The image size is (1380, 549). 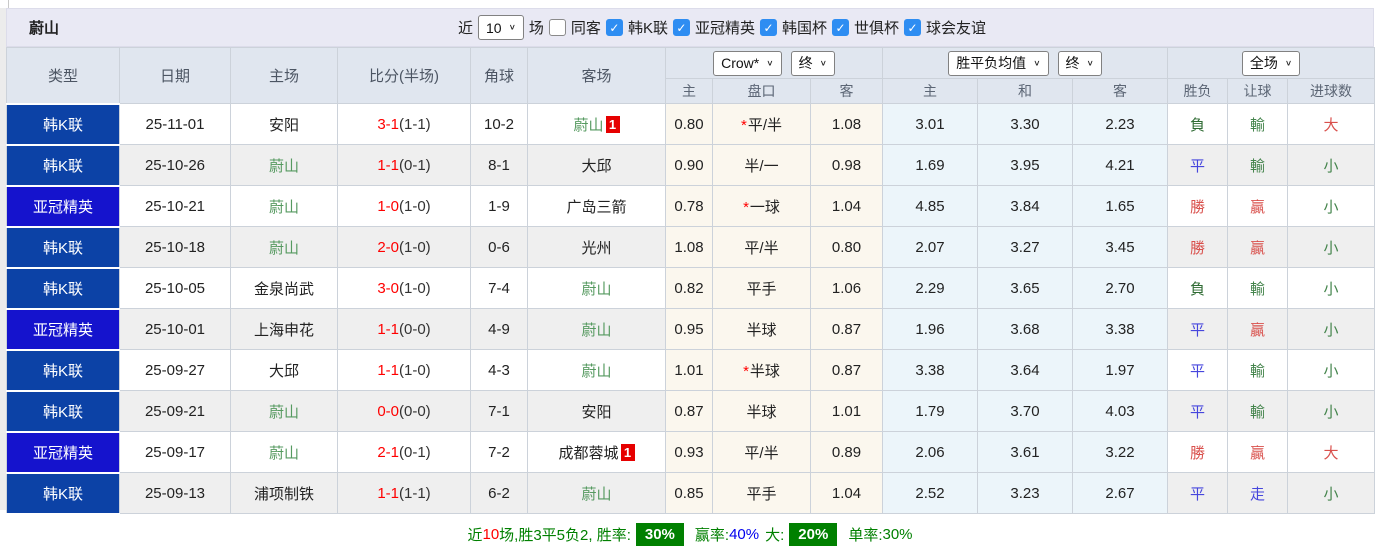 What do you see at coordinates (998, 63) in the screenshot?
I see `avg-odds-select: 胜平负均值 ∨` at bounding box center [998, 63].